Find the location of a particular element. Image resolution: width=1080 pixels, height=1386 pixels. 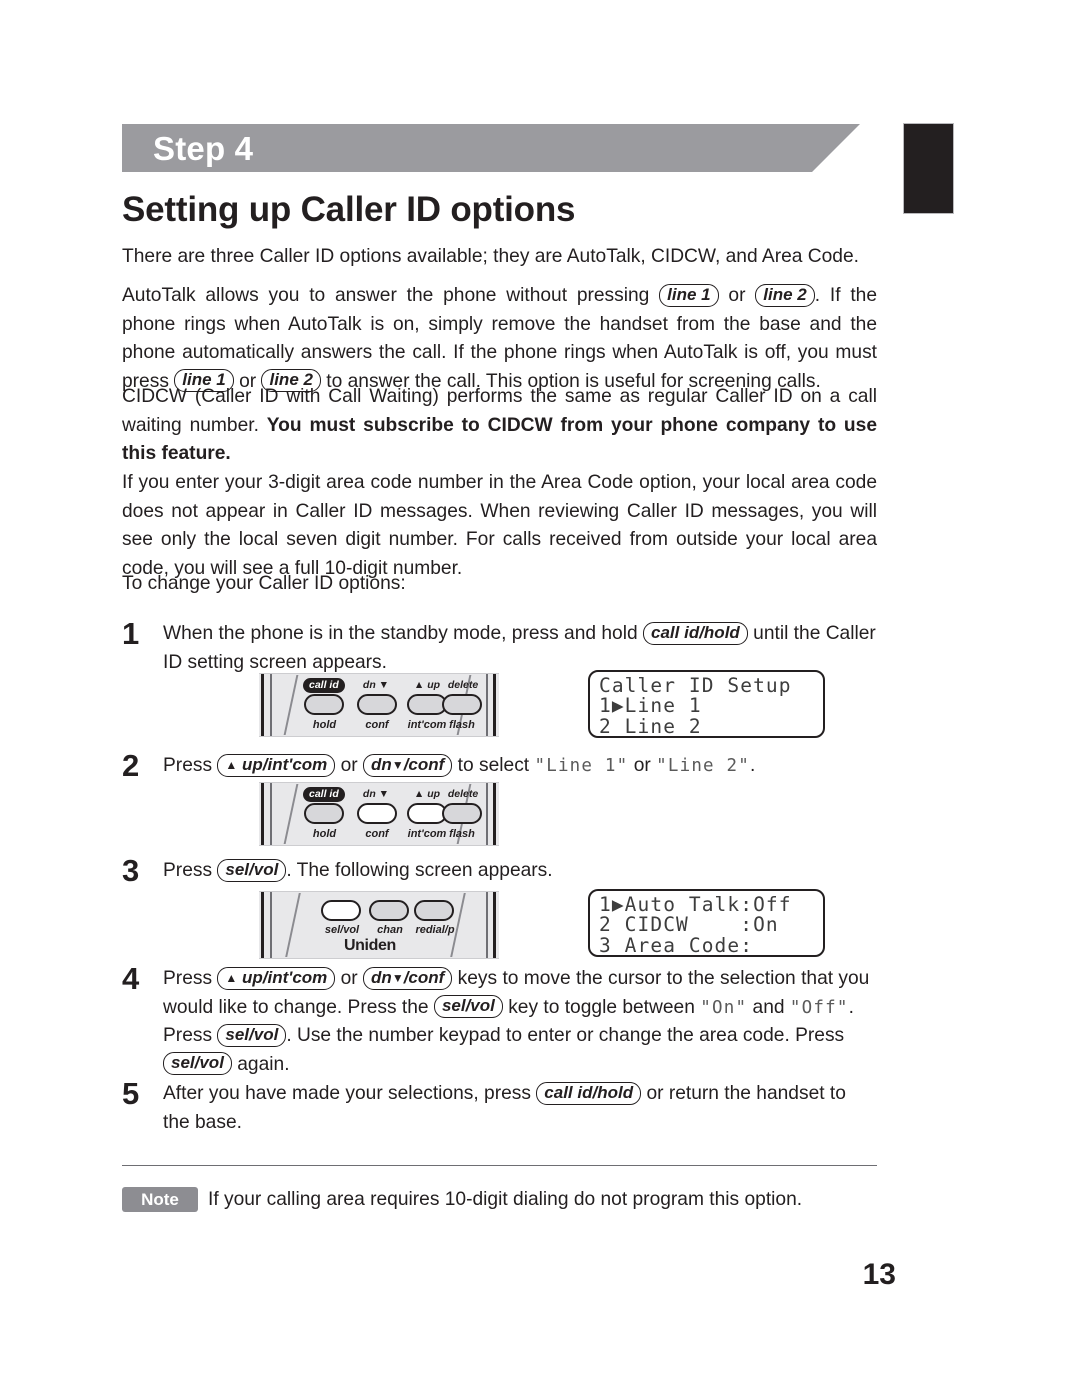

keypad2-label-flash: flash is located at coordinates (462, 834).